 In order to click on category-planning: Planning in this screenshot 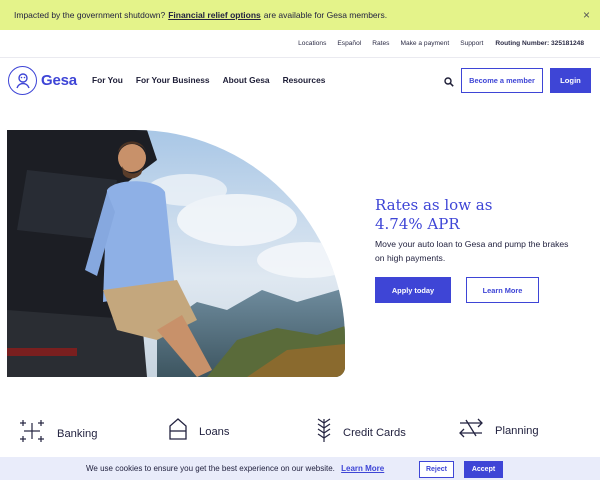, I will do `click(498, 430)`.